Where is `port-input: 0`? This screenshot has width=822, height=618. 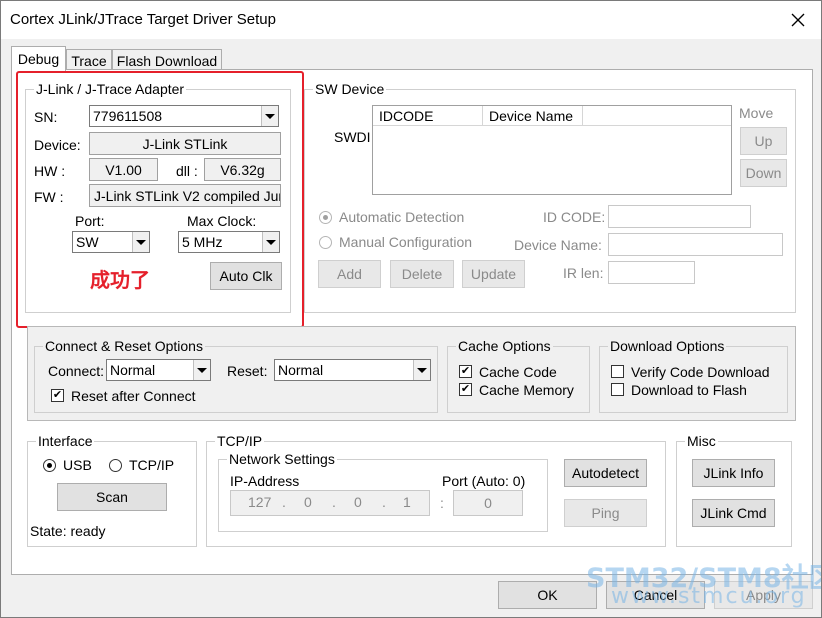
port-input: 0 is located at coordinates (488, 503).